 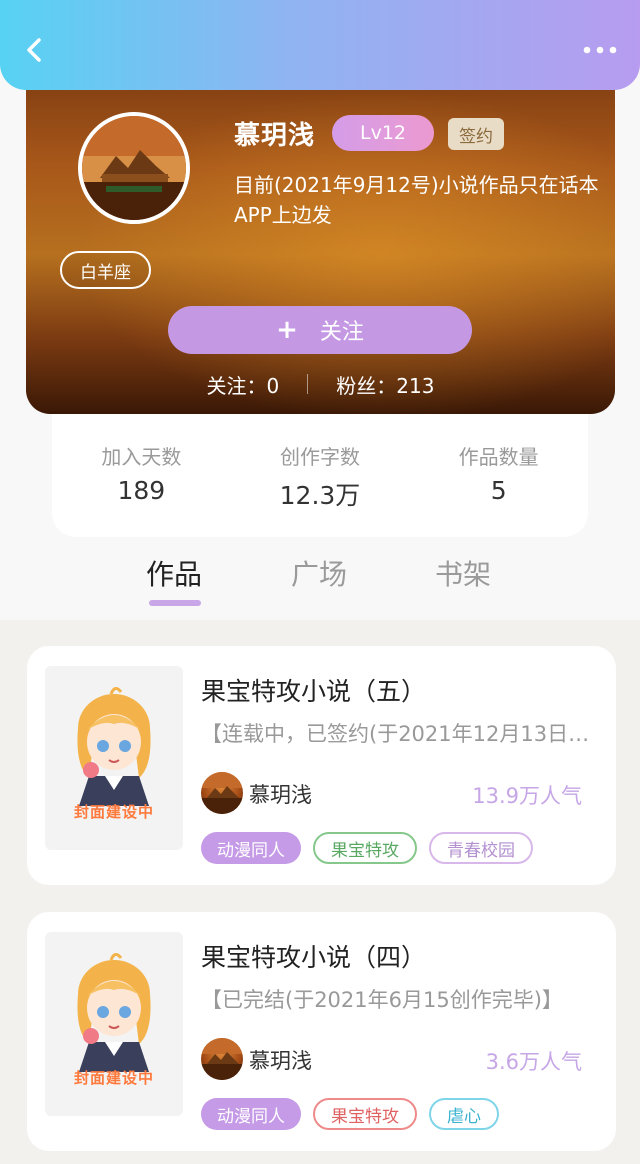 What do you see at coordinates (319, 457) in the screenshot?
I see `stat-label: 创作字数` at bounding box center [319, 457].